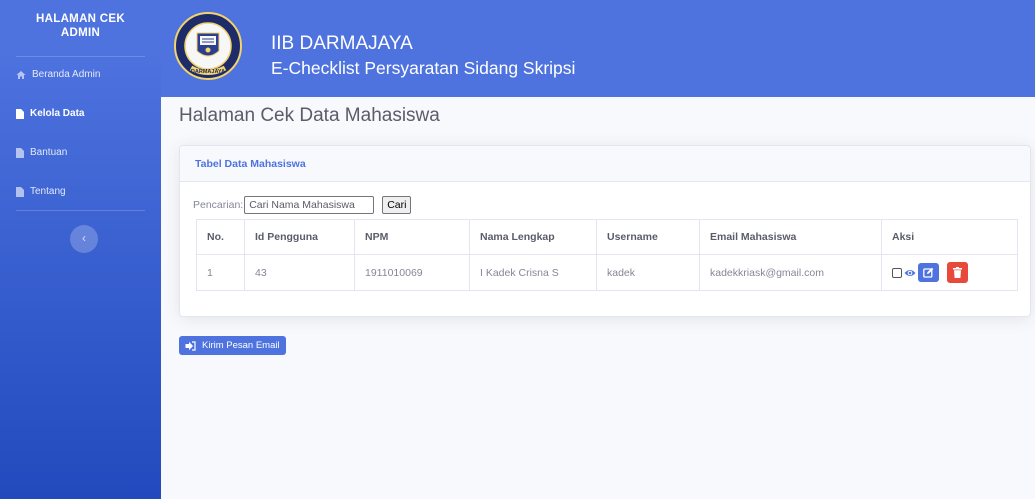 The image size is (1035, 499). What do you see at coordinates (412, 237) in the screenshot?
I see `column-header: NPM` at bounding box center [412, 237].